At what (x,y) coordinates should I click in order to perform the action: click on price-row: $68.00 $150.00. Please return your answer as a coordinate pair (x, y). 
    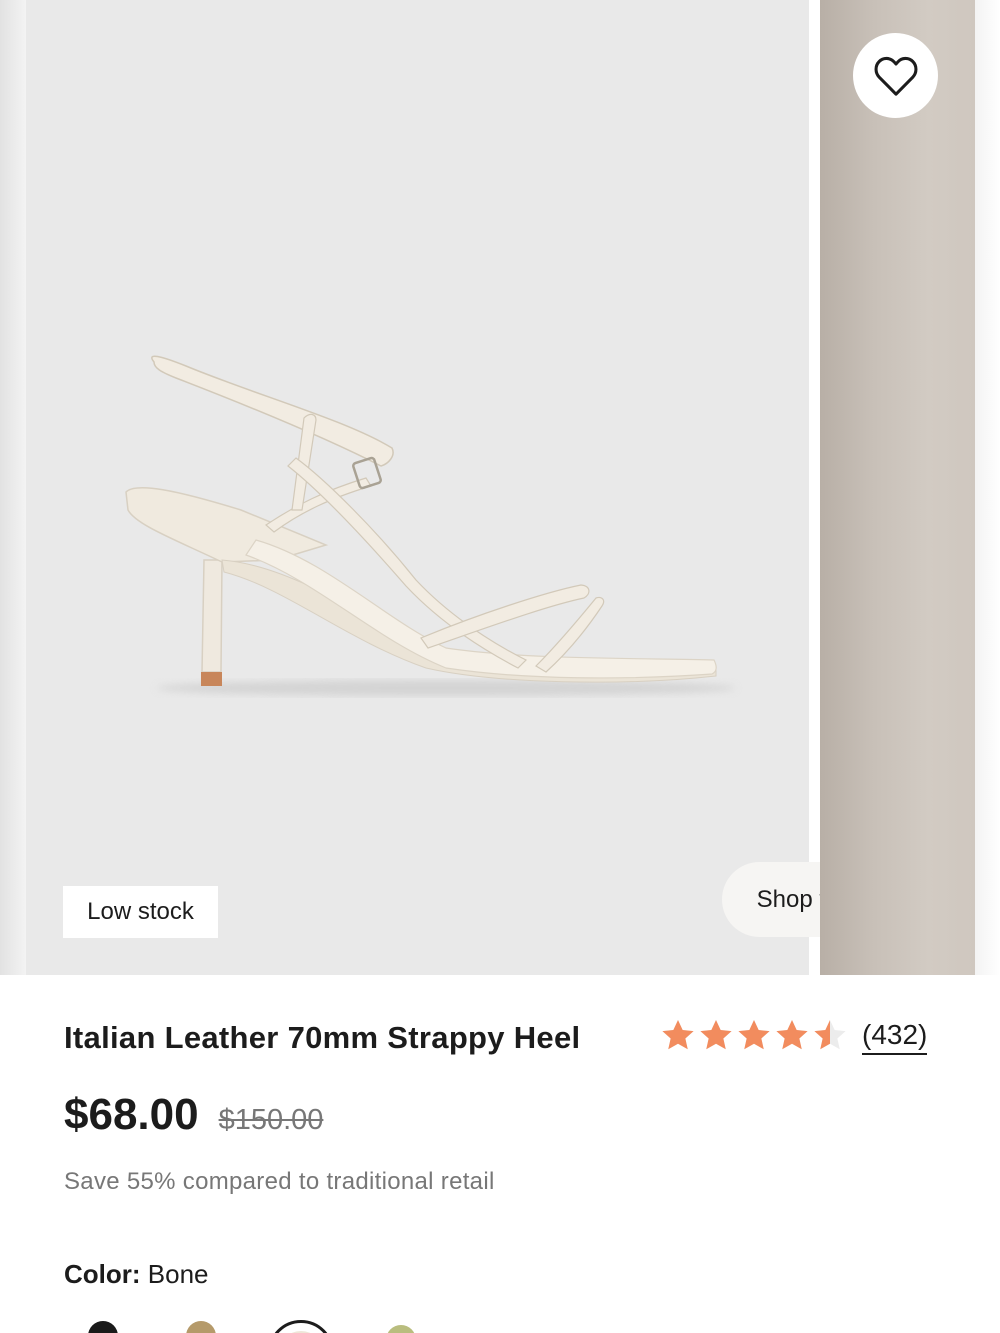
    Looking at the image, I should click on (193, 1115).